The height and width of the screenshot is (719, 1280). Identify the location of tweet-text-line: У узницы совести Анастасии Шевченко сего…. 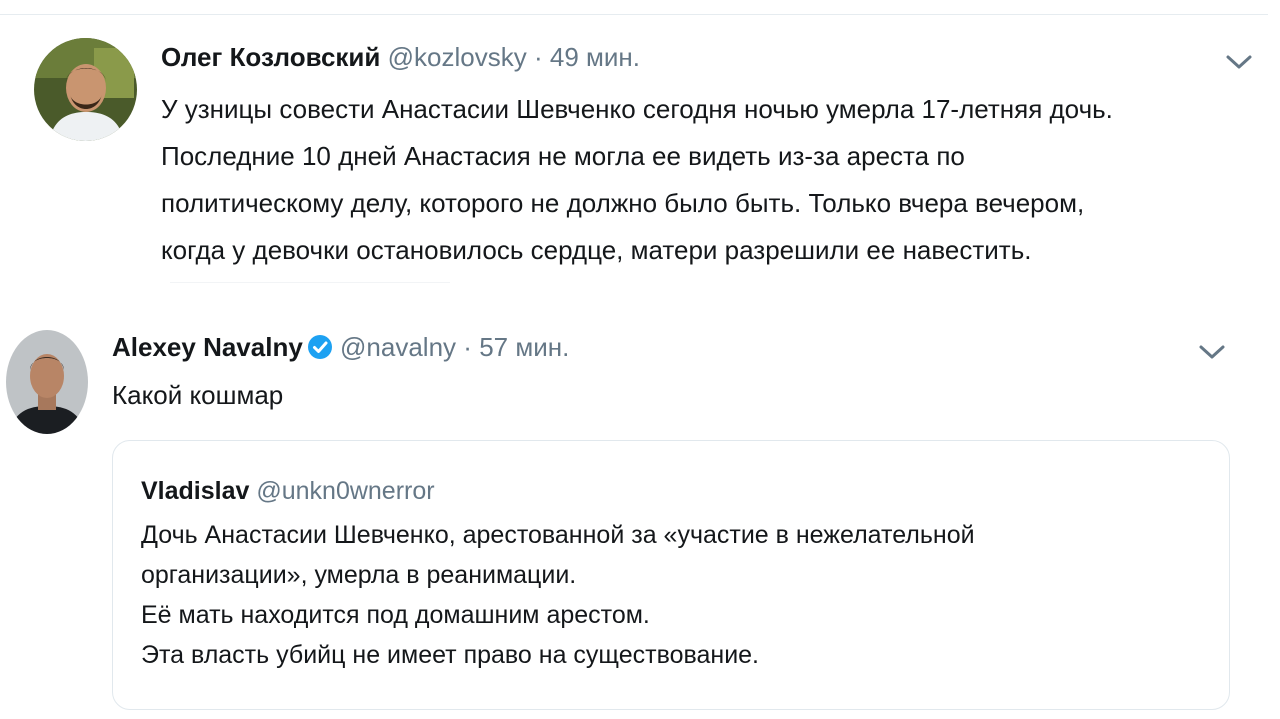
(637, 109).